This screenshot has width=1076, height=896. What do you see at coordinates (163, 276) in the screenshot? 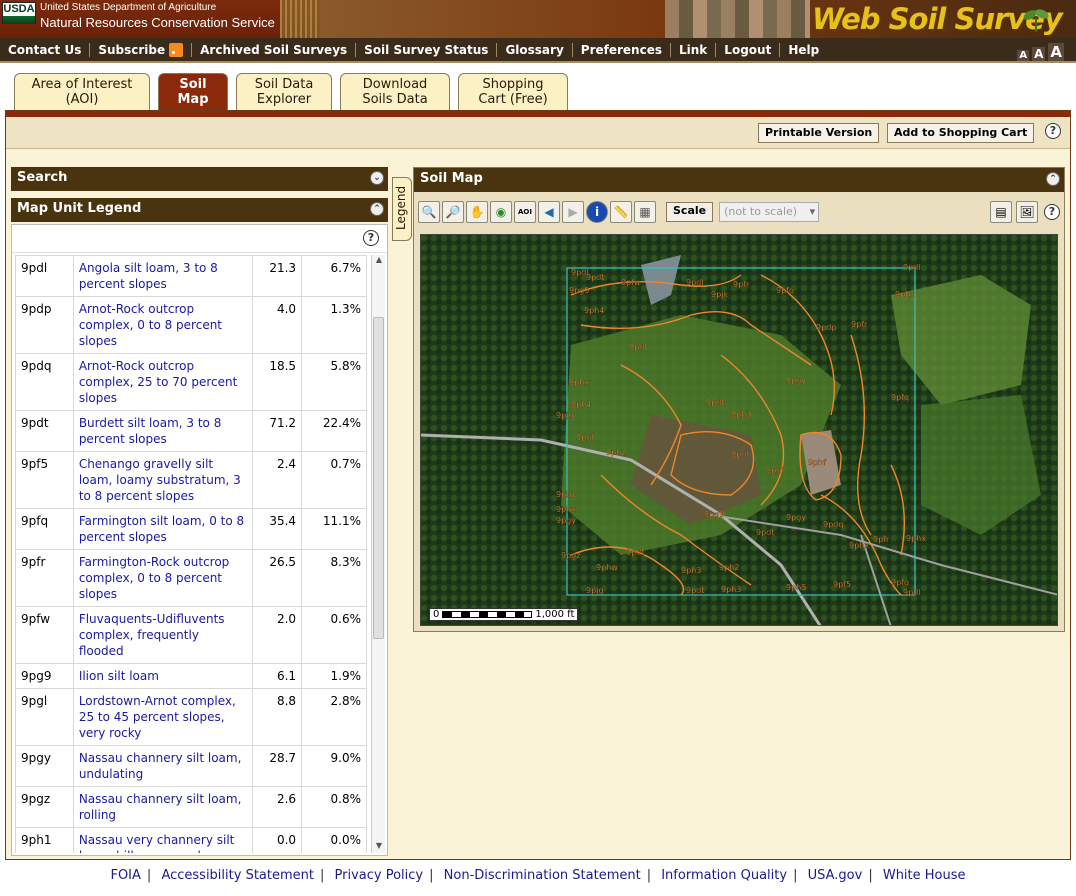
I see `map-unit-name-link: Angola silt loam, 3 to 8 percent slopes` at bounding box center [163, 276].